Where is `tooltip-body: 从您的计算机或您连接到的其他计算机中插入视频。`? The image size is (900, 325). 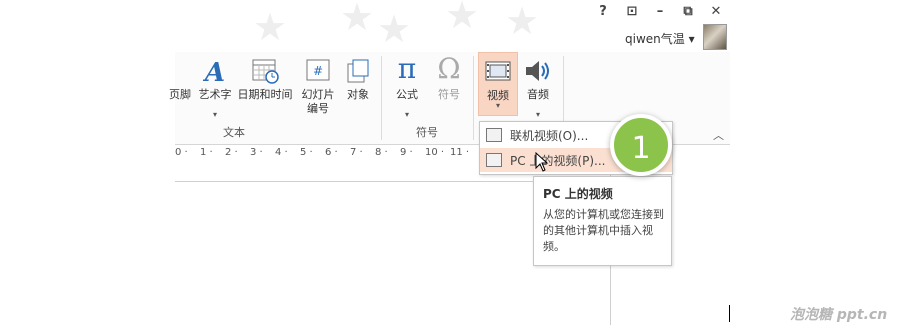 tooltip-body: 从您的计算机或您连接到的其他计算机中插入视频。 is located at coordinates (603, 230).